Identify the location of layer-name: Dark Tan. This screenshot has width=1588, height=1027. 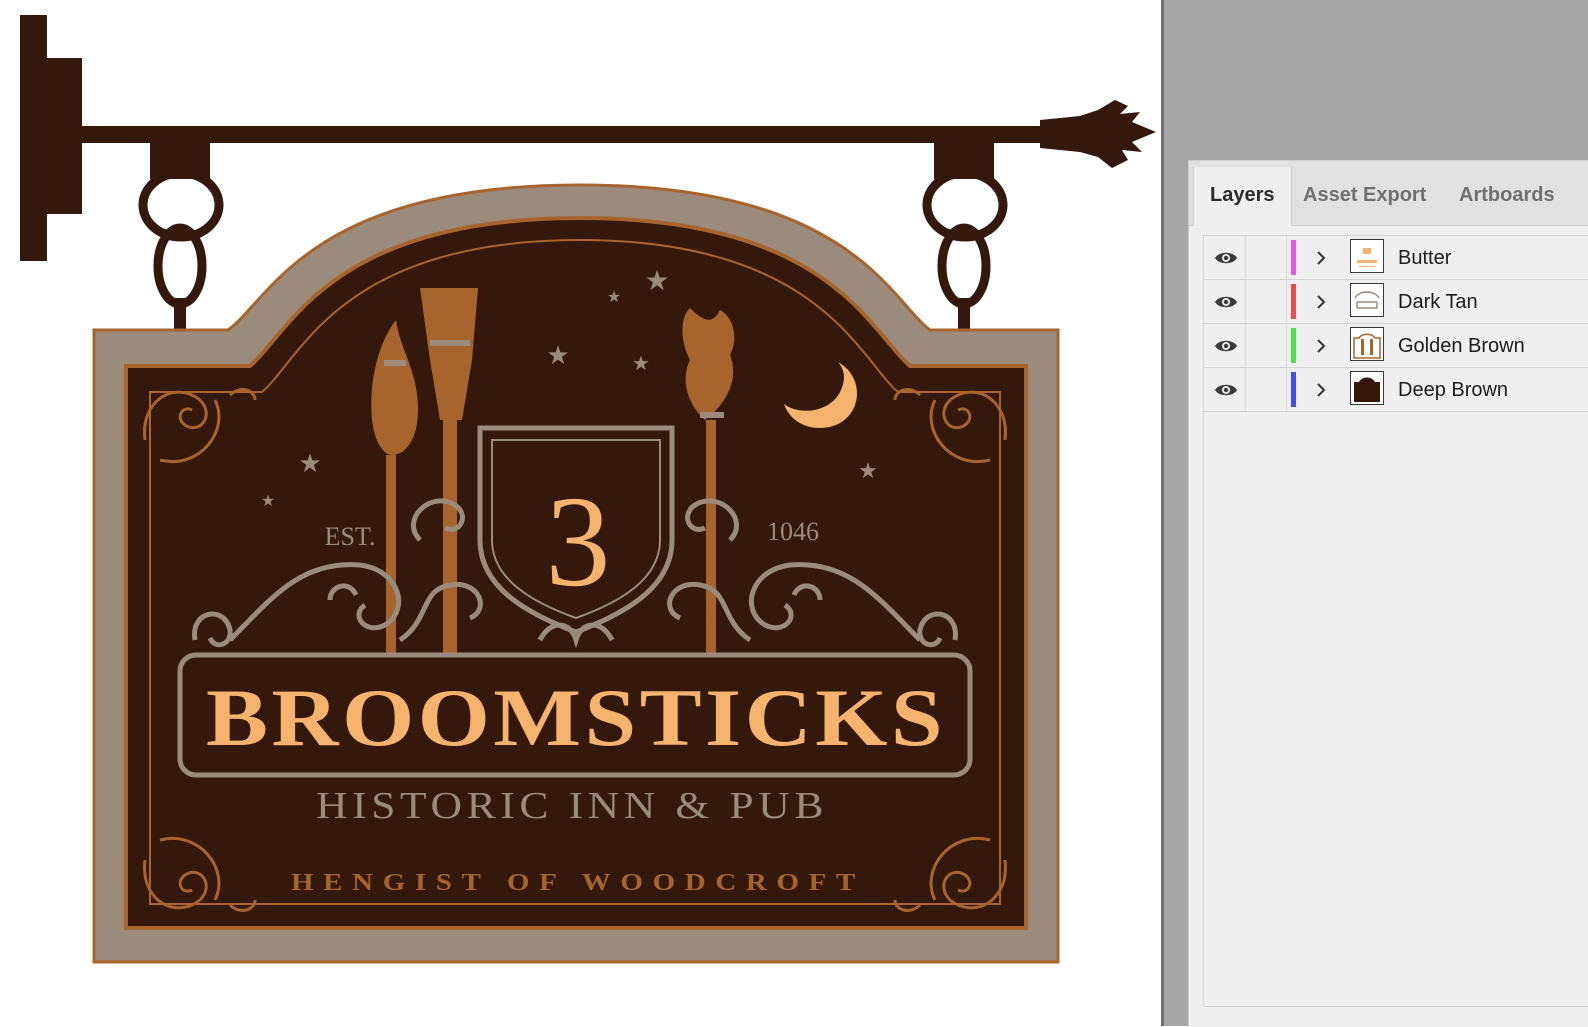
(1438, 302).